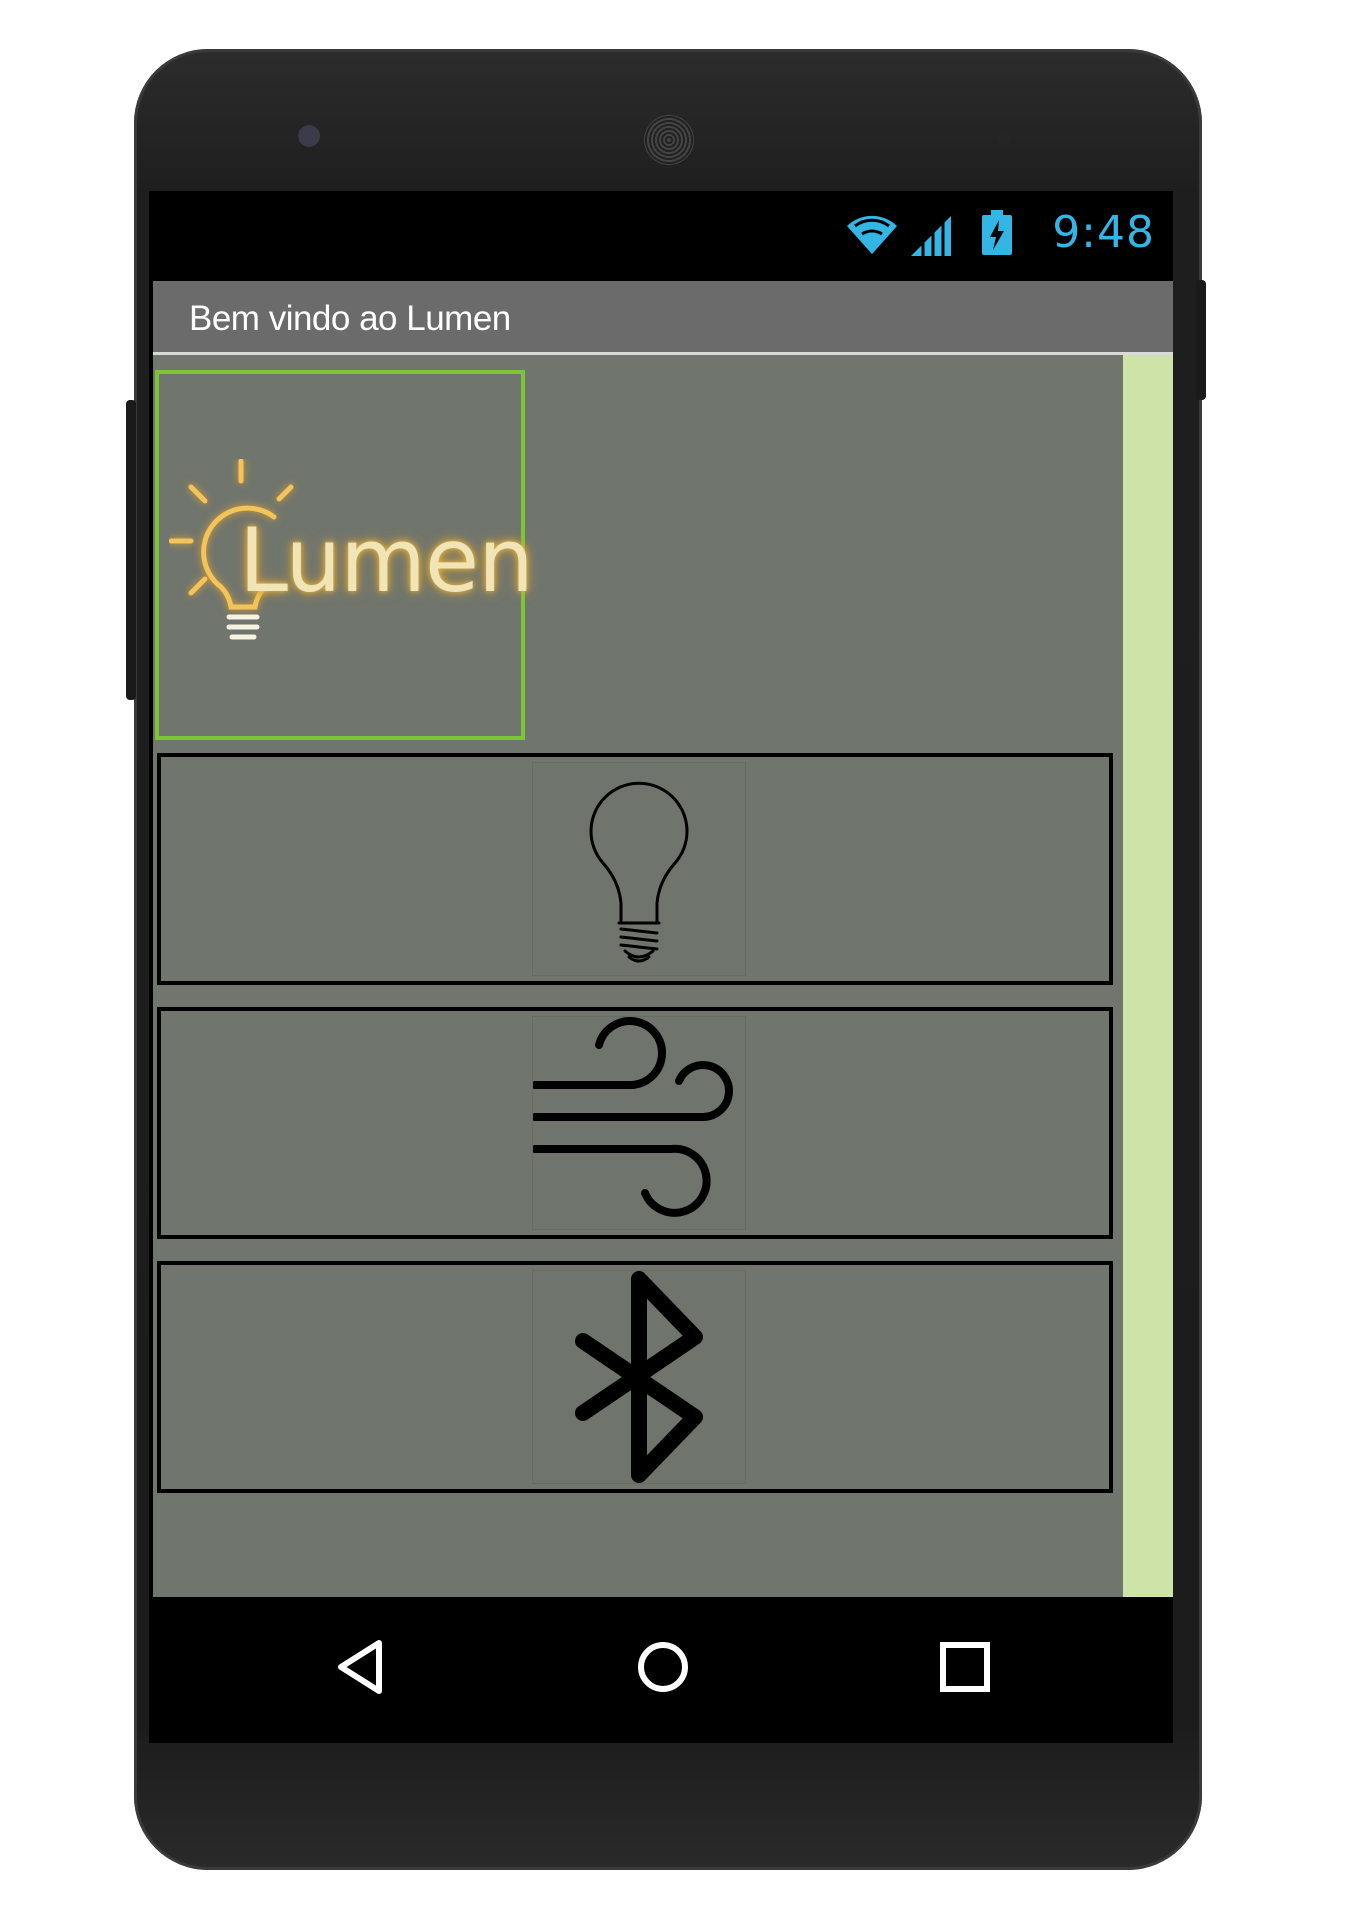 This screenshot has height=1920, width=1357. I want to click on status-icons, so click(929, 233).